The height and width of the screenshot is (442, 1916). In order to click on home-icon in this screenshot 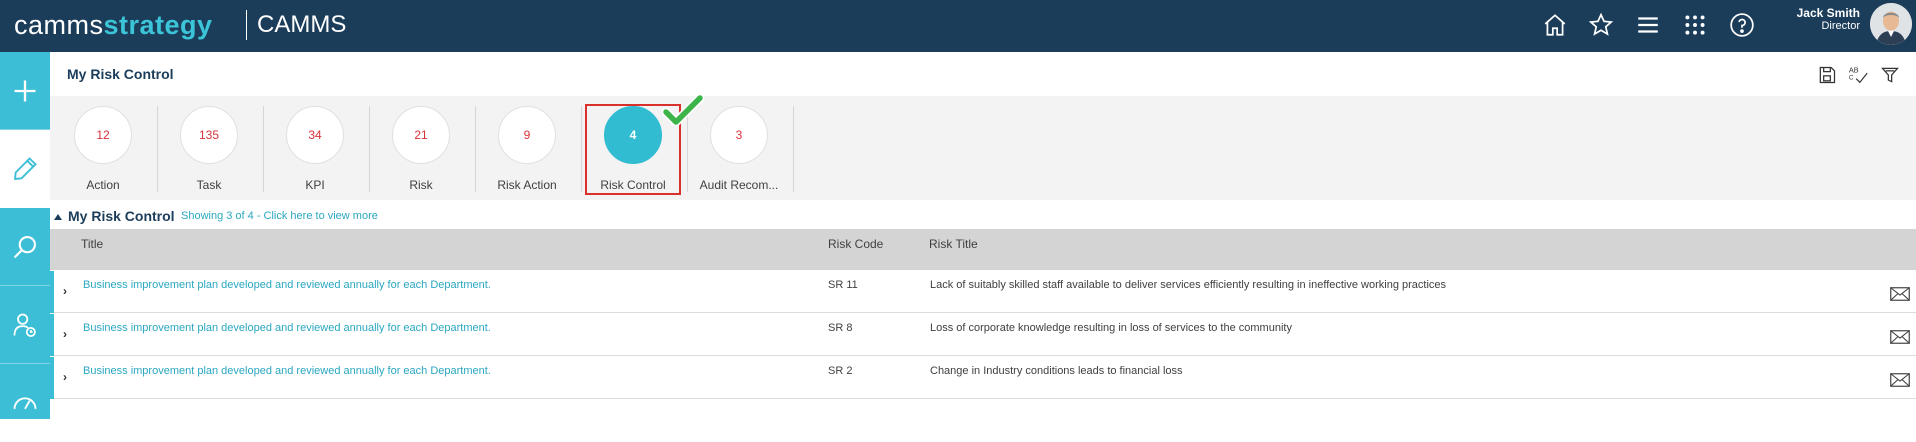, I will do `click(1555, 25)`.